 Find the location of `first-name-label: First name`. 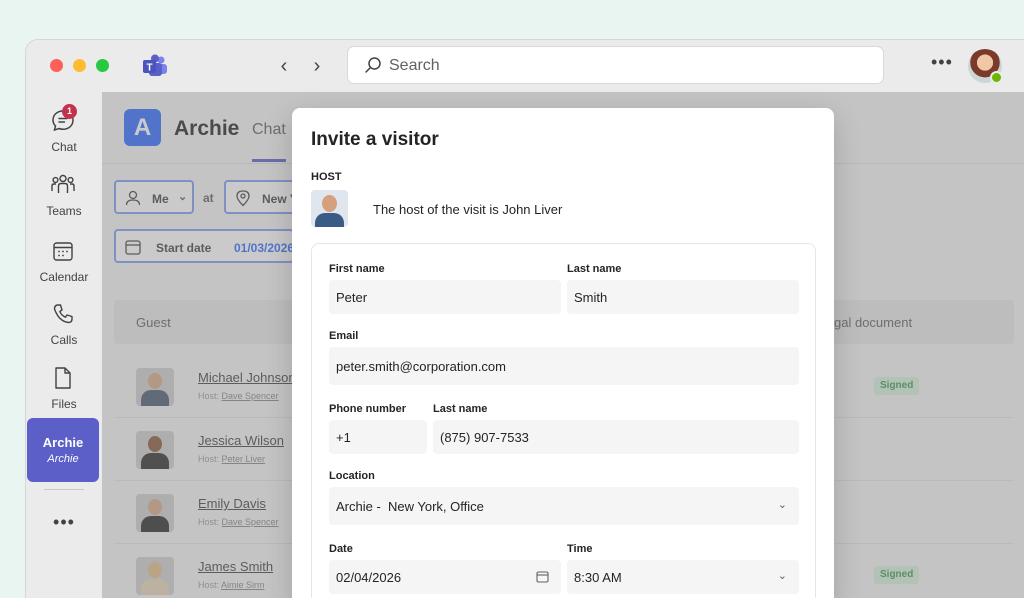

first-name-label: First name is located at coordinates (357, 269).